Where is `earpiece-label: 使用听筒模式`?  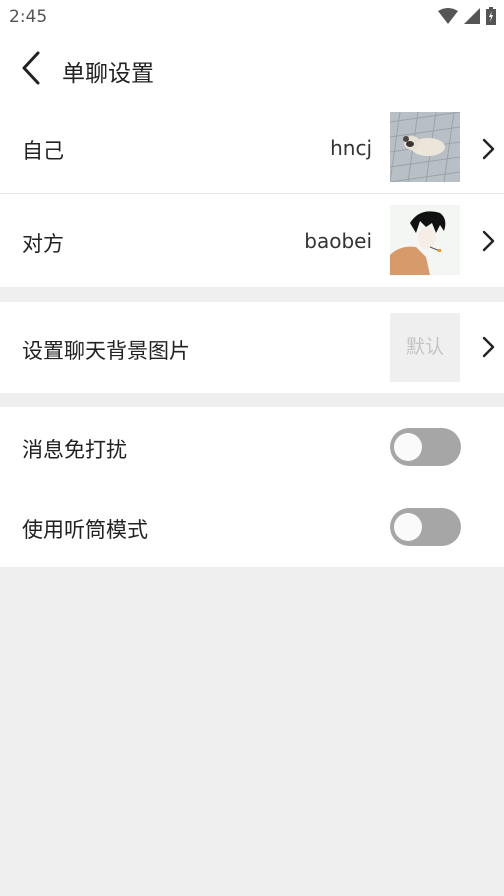
earpiece-label: 使用听筒模式 is located at coordinates (85, 530).